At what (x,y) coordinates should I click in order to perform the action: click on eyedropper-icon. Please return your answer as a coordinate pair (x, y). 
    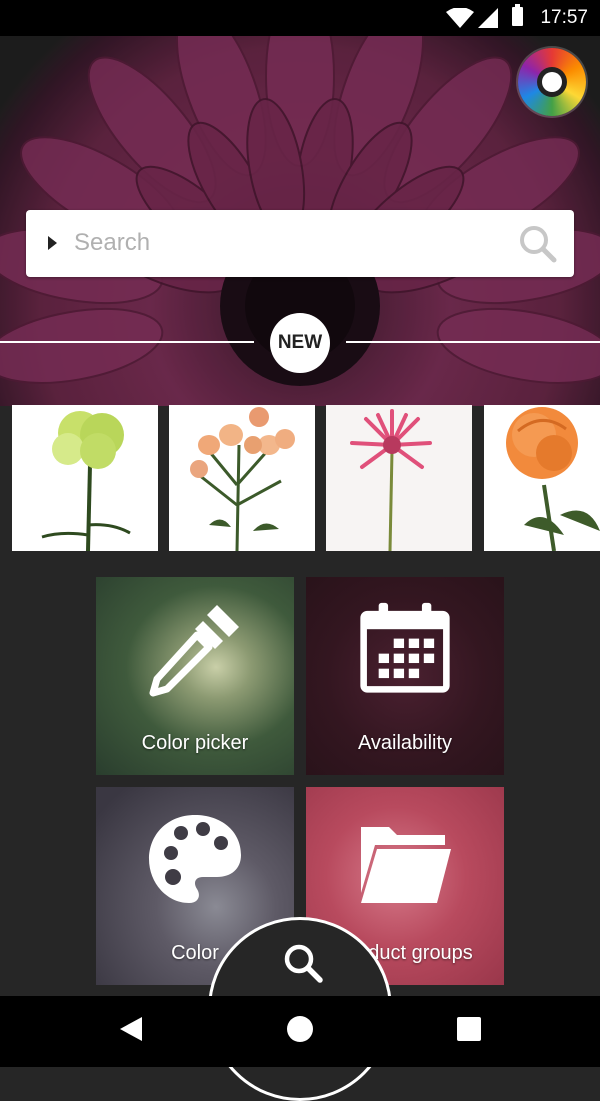
    Looking at the image, I should click on (194, 651).